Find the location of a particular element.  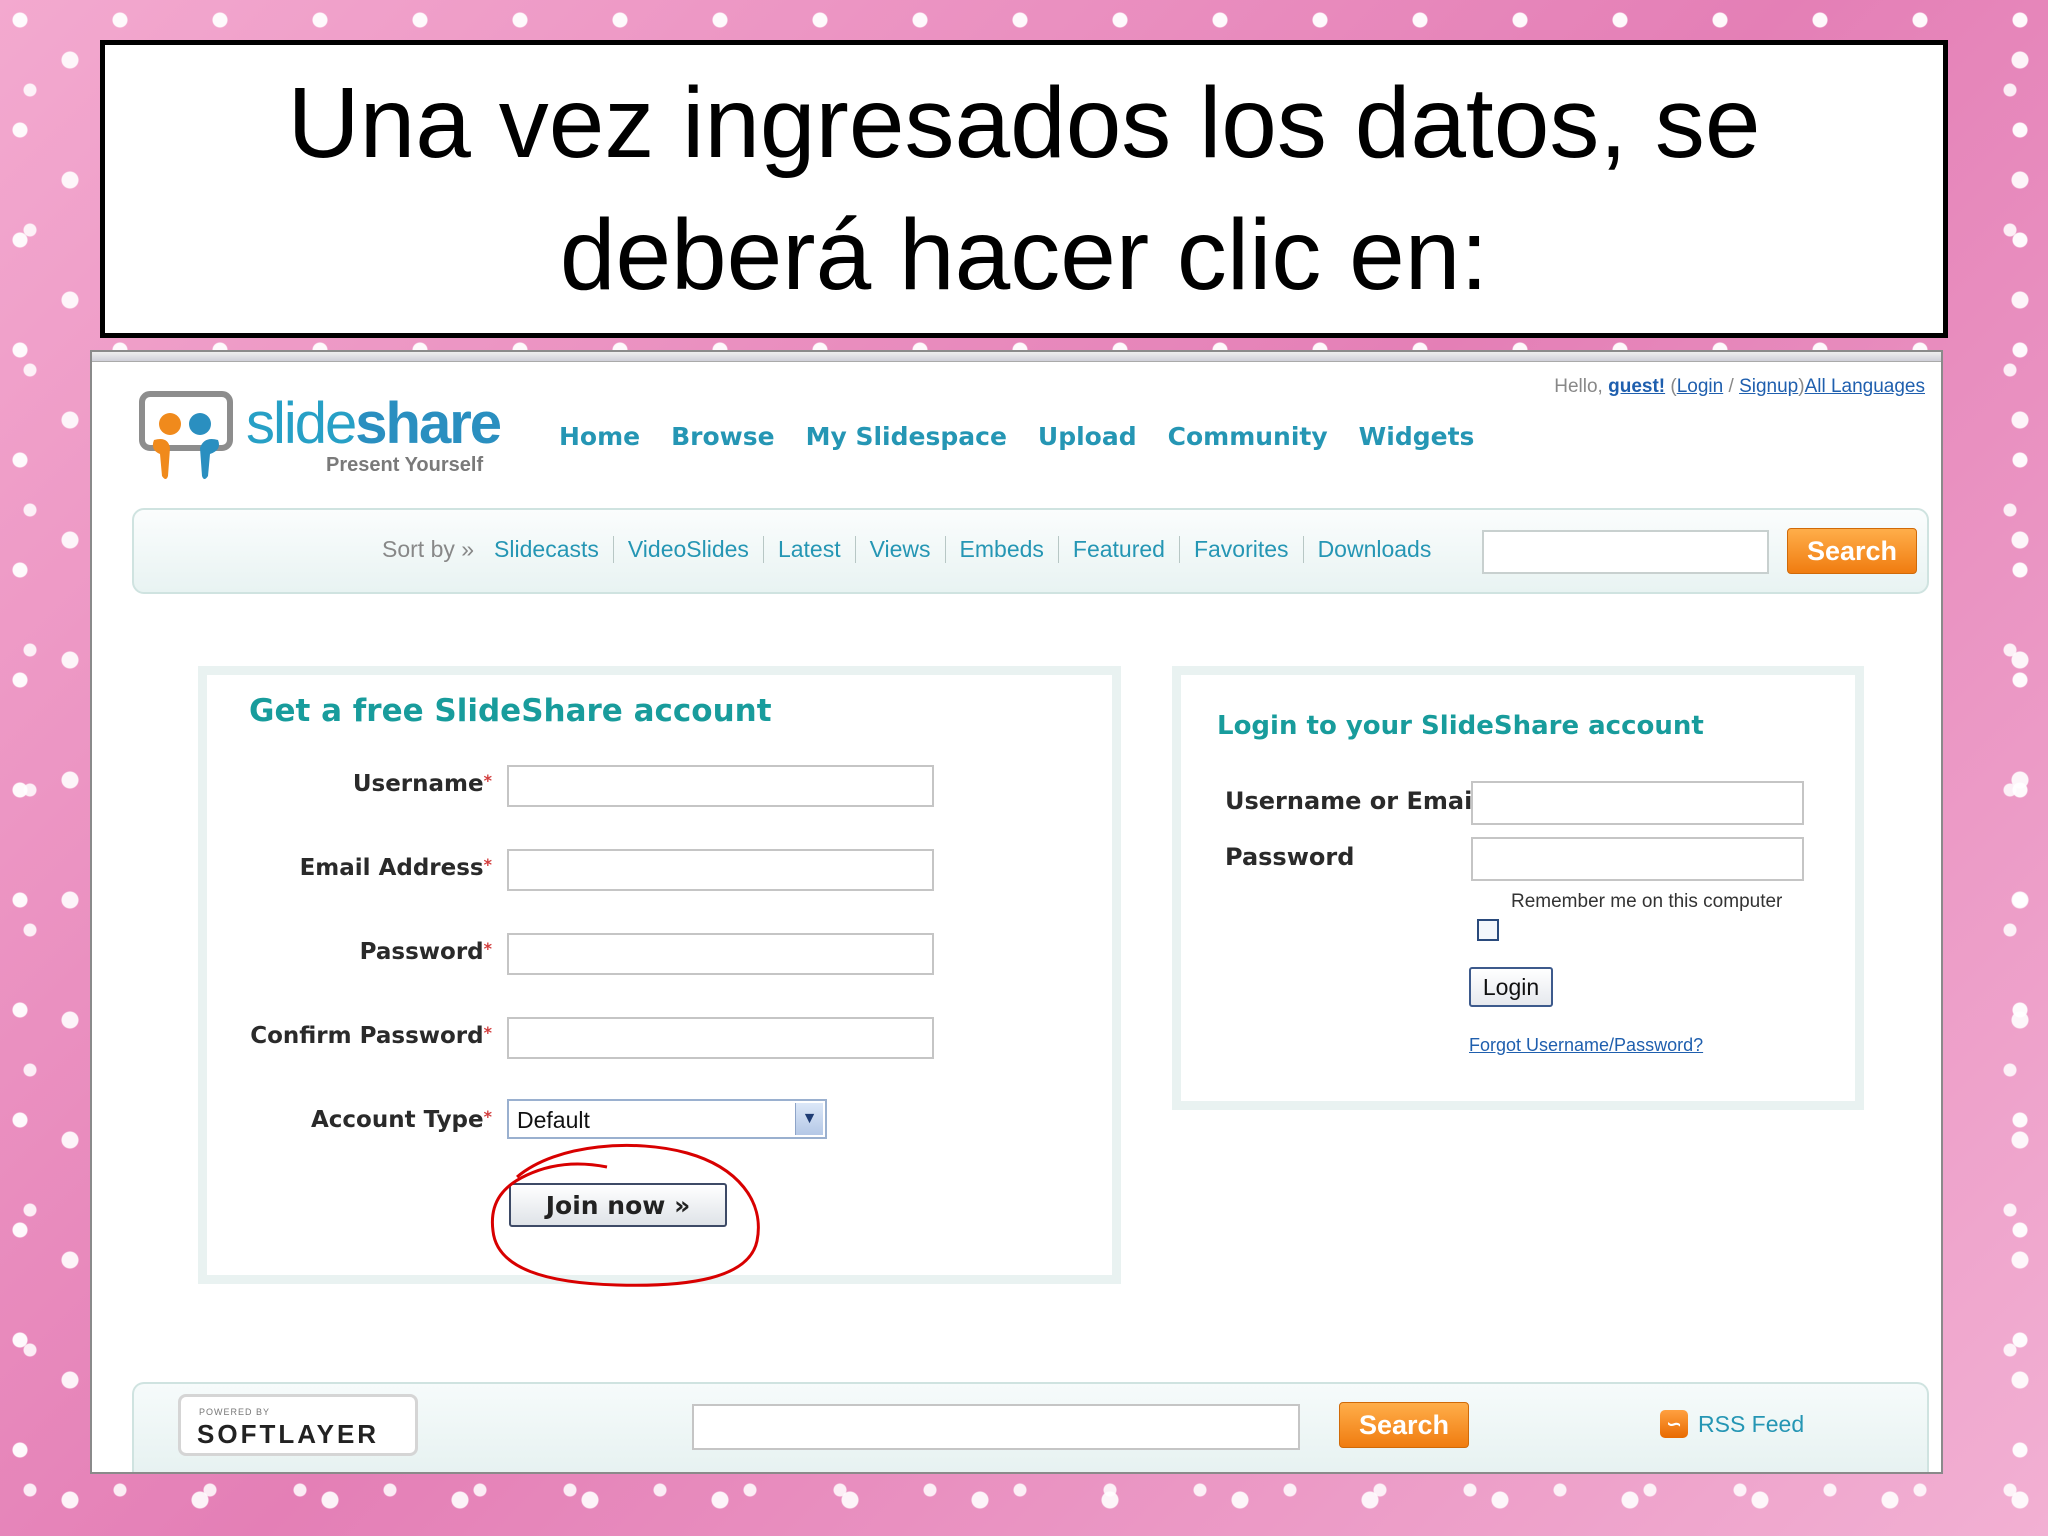

top-search-input is located at coordinates (1625, 552).